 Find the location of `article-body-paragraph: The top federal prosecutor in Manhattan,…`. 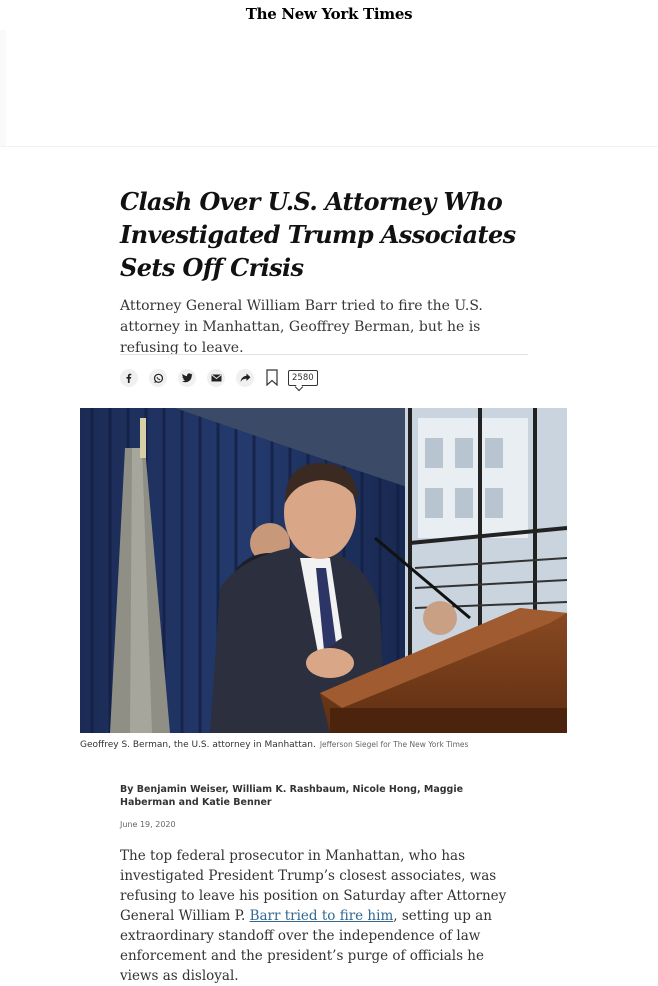

article-body-paragraph: The top federal prosecutor in Manhattan,… is located at coordinates (322, 916).